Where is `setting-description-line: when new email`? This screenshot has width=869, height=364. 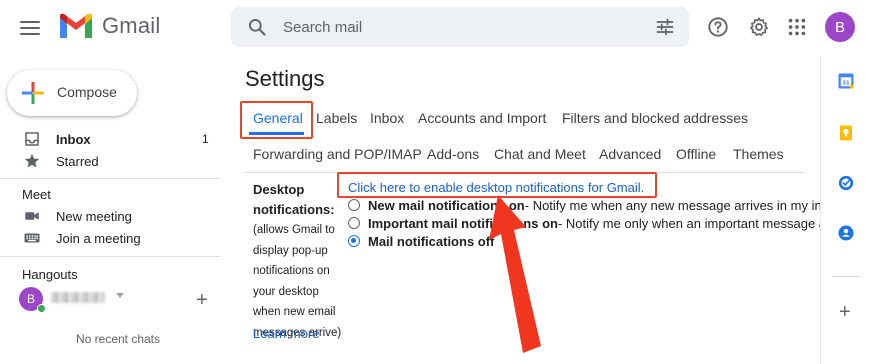
setting-description-line: when new email is located at coordinates (294, 312).